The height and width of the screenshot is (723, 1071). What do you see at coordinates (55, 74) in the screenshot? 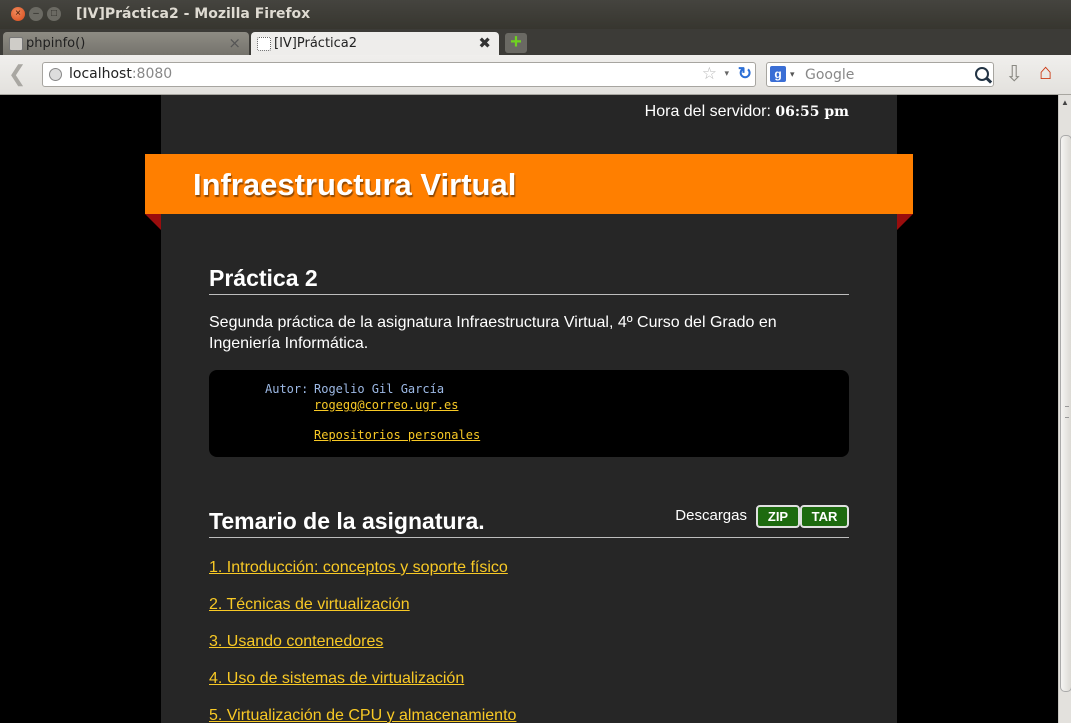
I see `site-identity-icon` at bounding box center [55, 74].